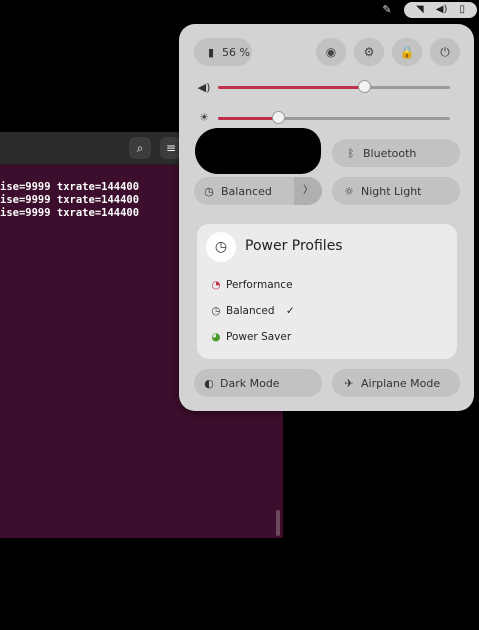 The height and width of the screenshot is (630, 479). I want to click on power-saver-icon: ◕, so click(216, 337).